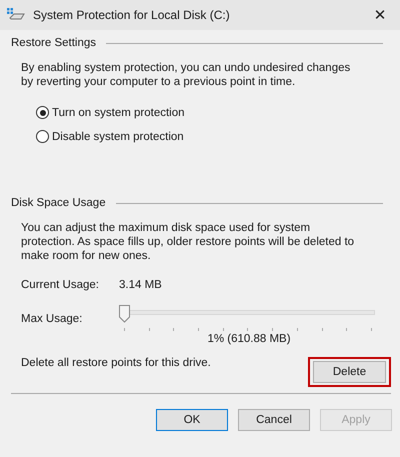  Describe the element at coordinates (140, 285) in the screenshot. I see `usage-value: 3.14 MB` at that location.